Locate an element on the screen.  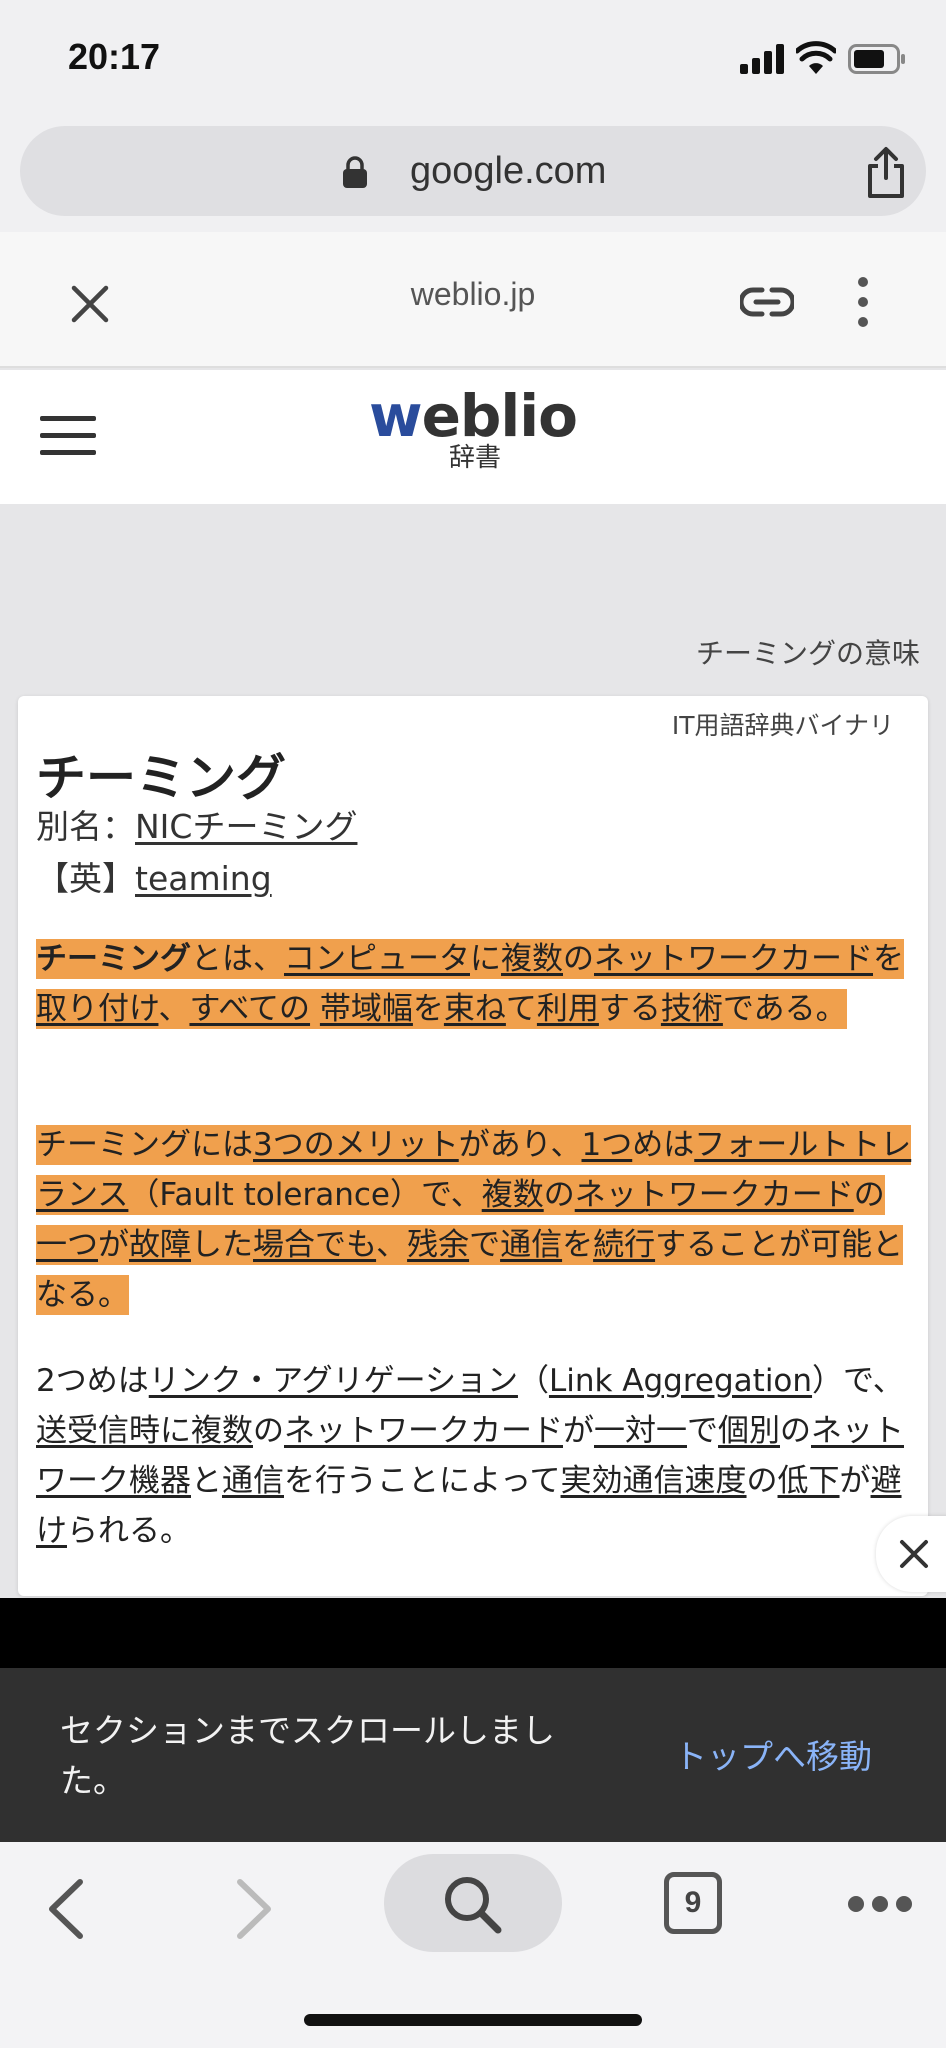
battery-icon is located at coordinates (876, 59).